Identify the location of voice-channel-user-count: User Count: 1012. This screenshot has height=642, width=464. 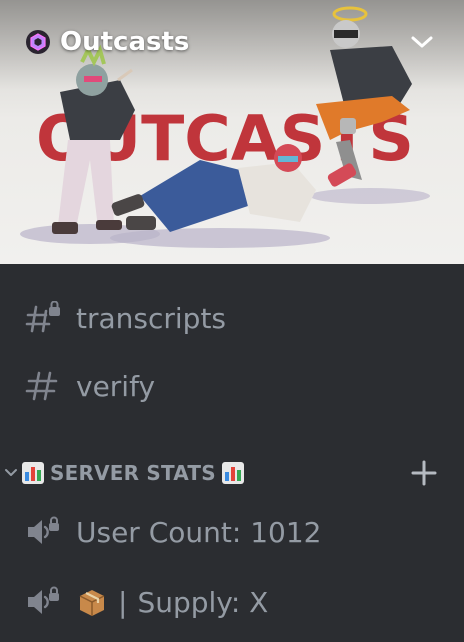
(232, 532).